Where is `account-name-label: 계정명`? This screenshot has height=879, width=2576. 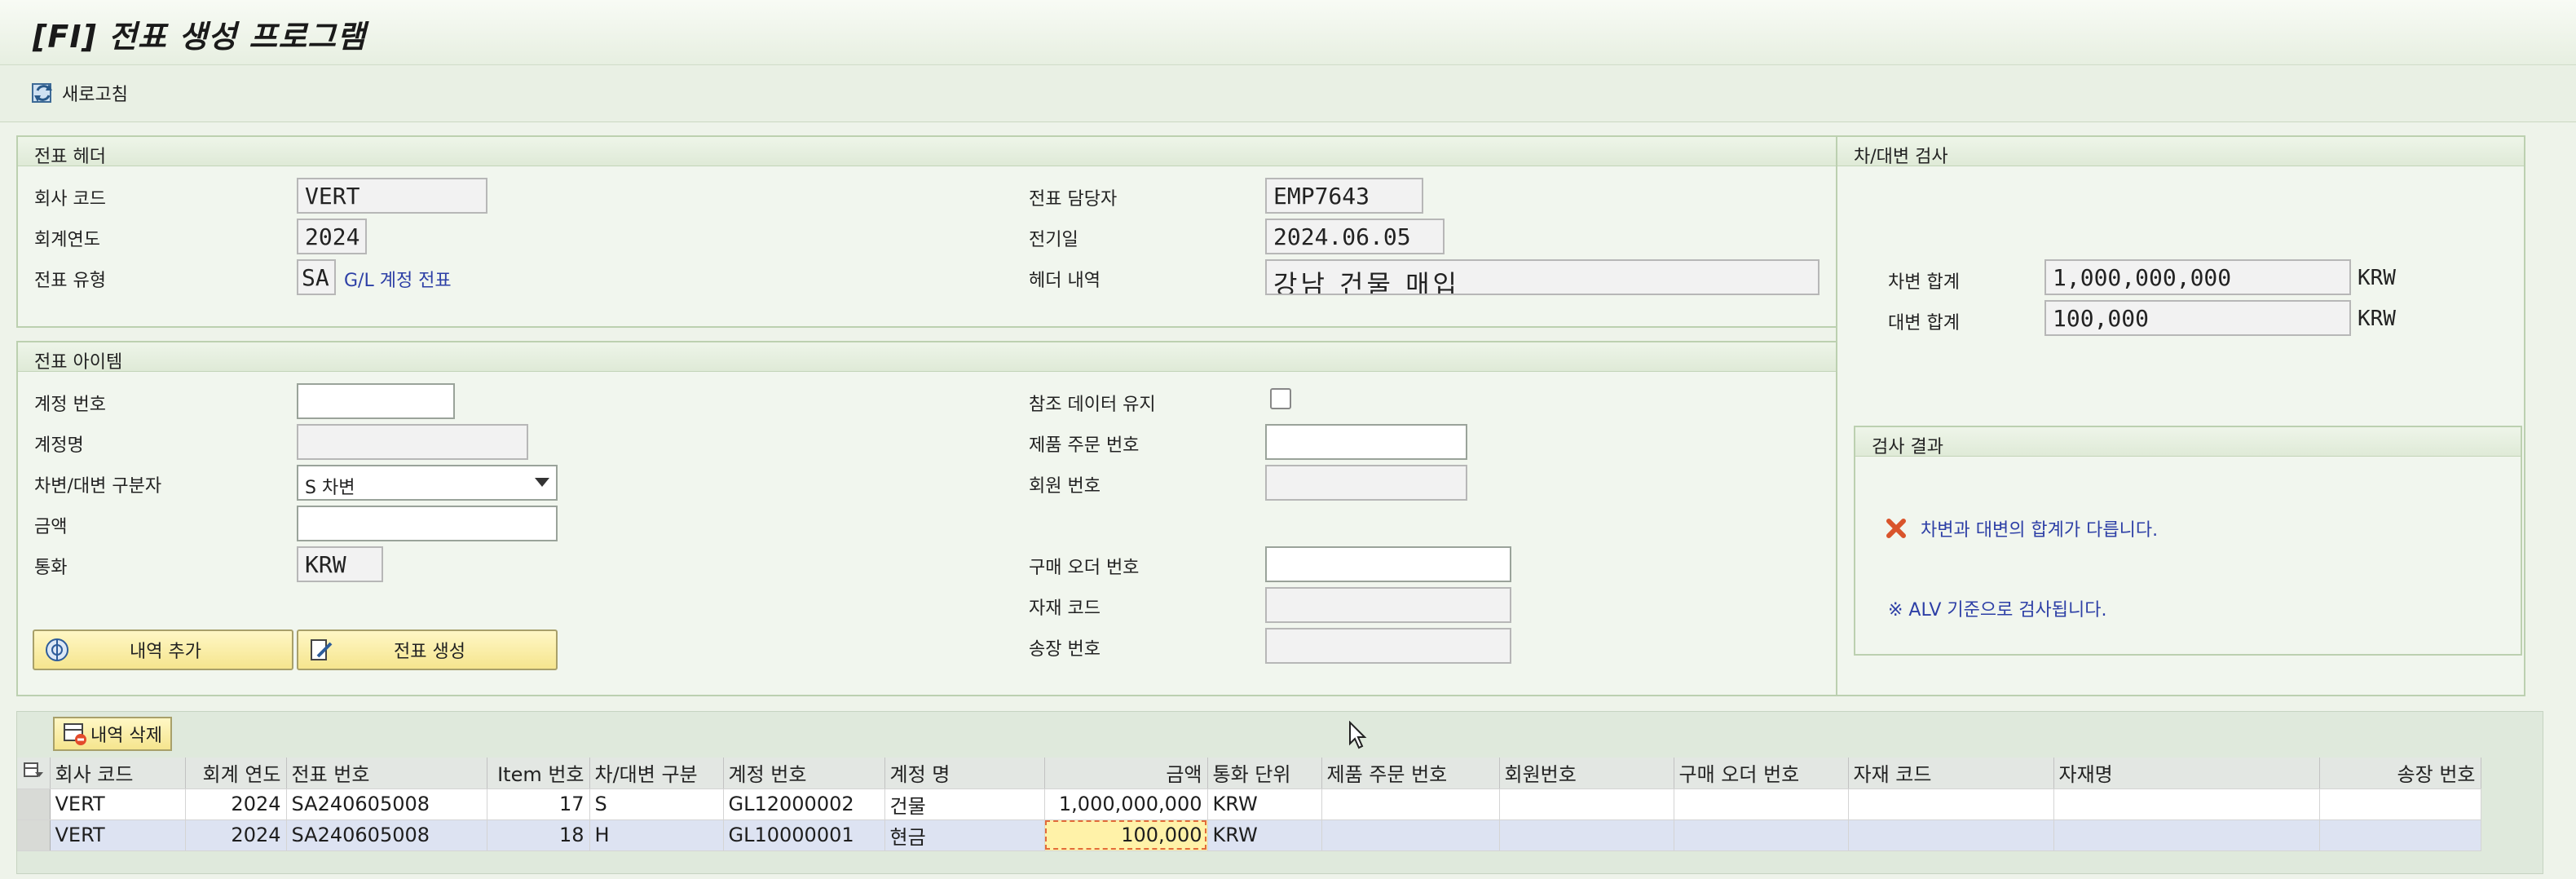 account-name-label: 계정명 is located at coordinates (59, 445).